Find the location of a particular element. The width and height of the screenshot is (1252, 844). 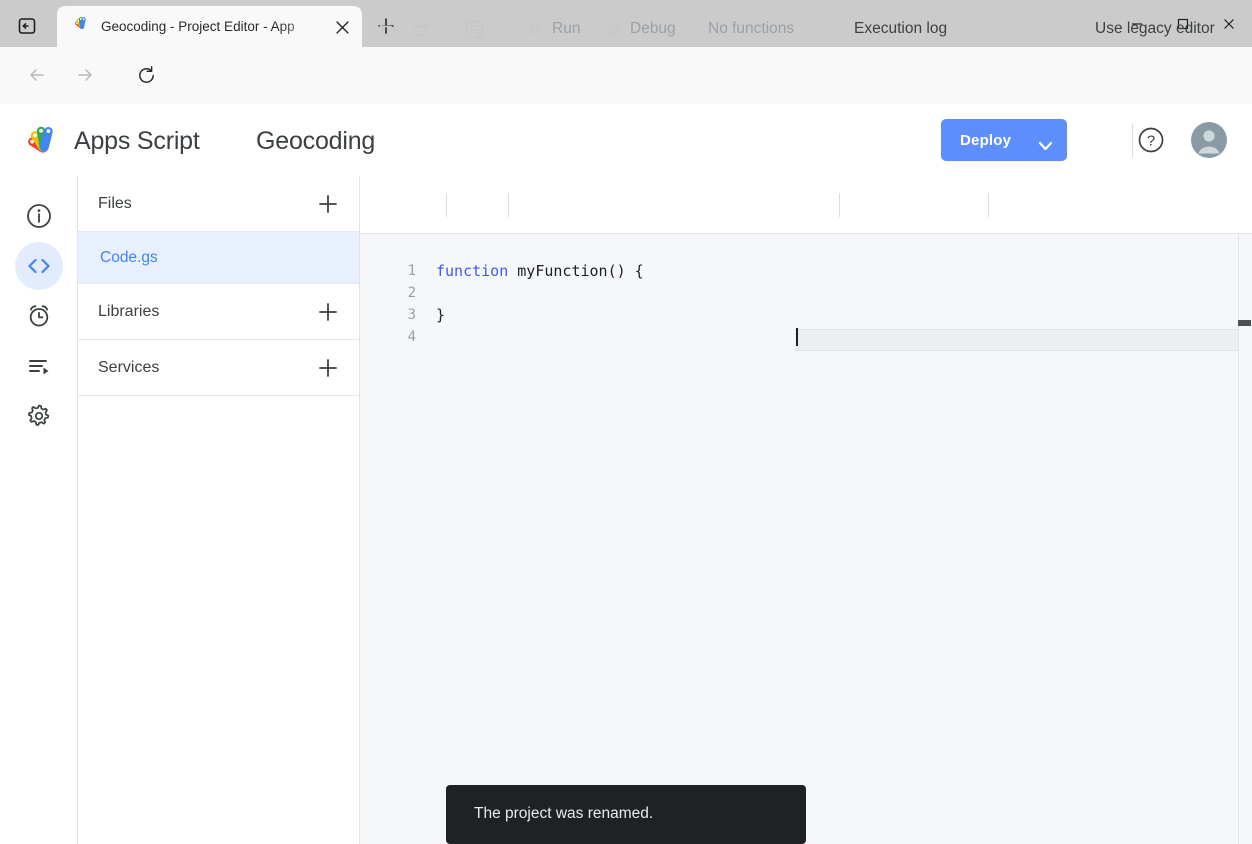

editor-toolbar is located at coordinates (806, 205).